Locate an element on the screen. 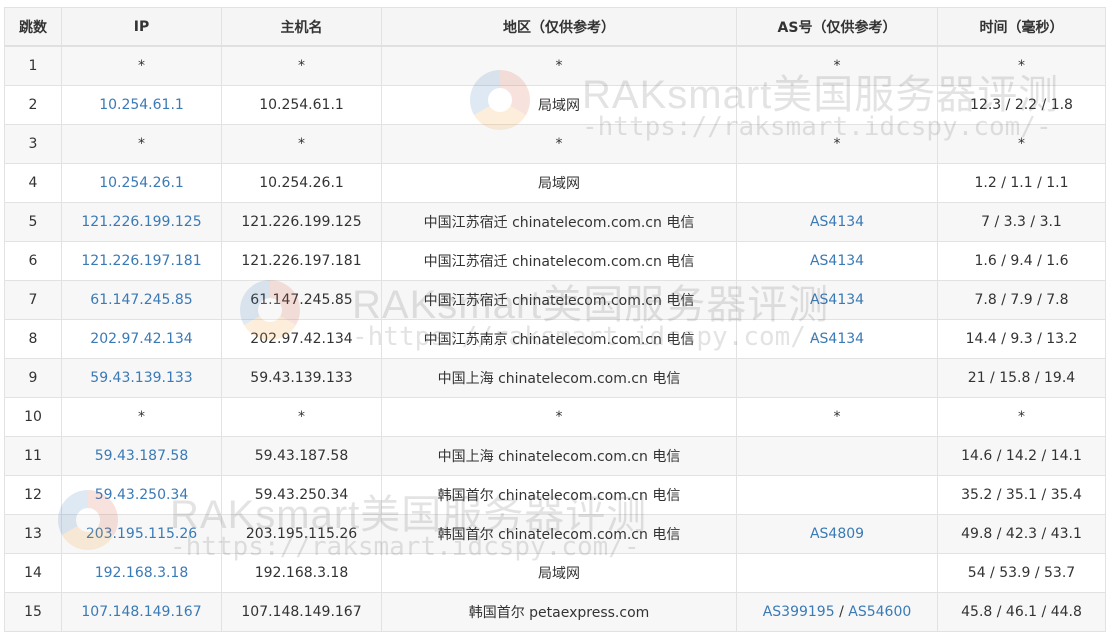 The image size is (1114, 640). as-link: AS54600 is located at coordinates (879, 612).